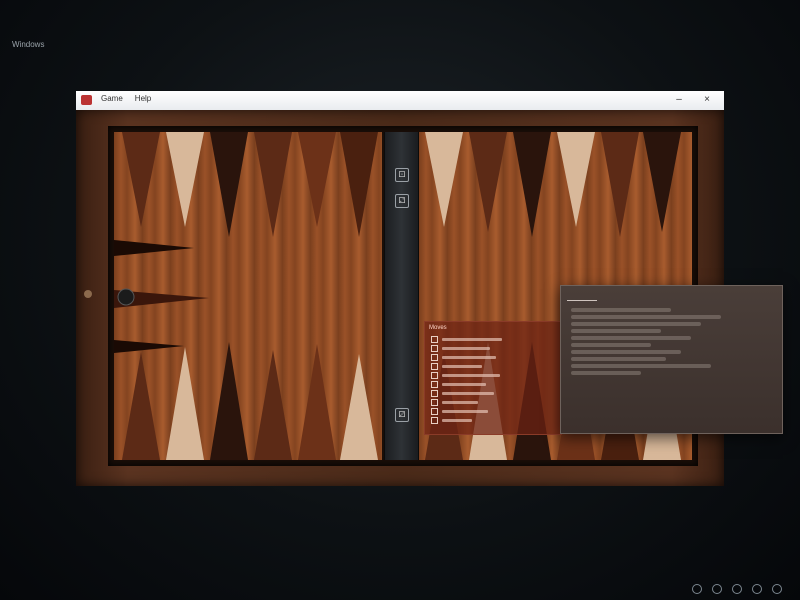 This screenshot has width=800, height=600. What do you see at coordinates (88, 294) in the screenshot?
I see `board-hinge-icon` at bounding box center [88, 294].